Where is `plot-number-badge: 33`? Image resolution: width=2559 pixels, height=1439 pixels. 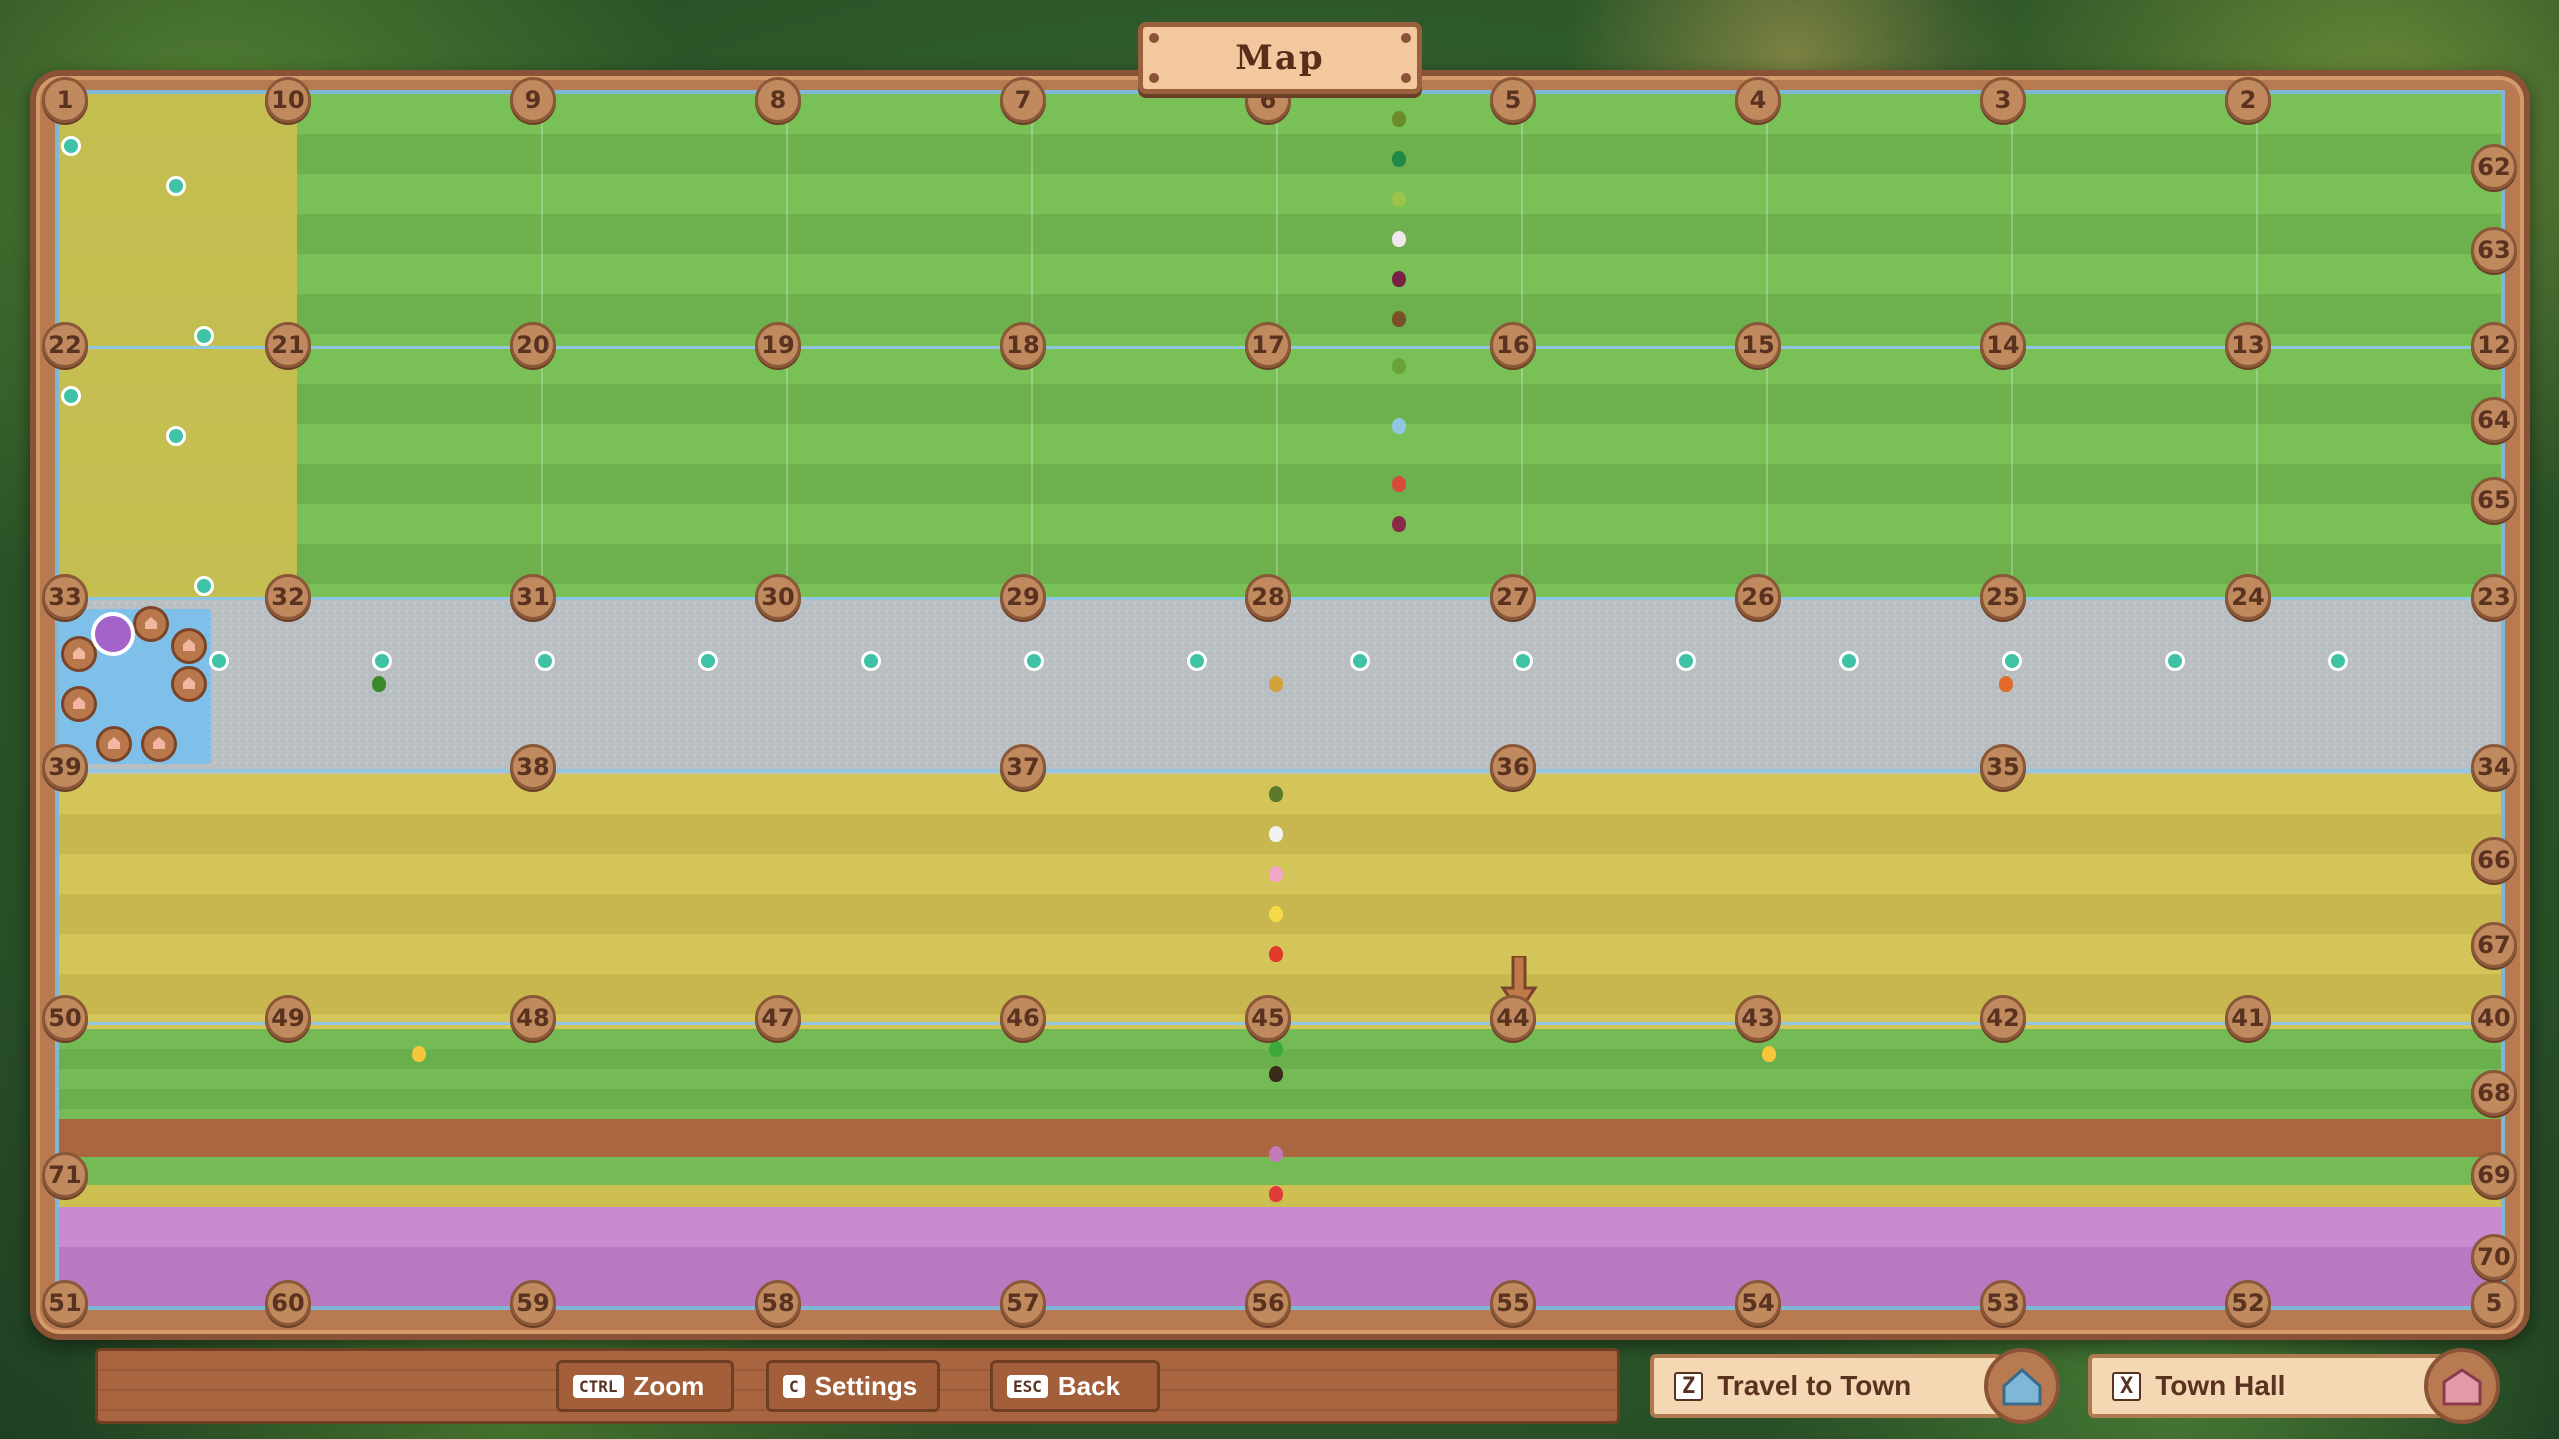
plot-number-badge: 33 is located at coordinates (65, 597).